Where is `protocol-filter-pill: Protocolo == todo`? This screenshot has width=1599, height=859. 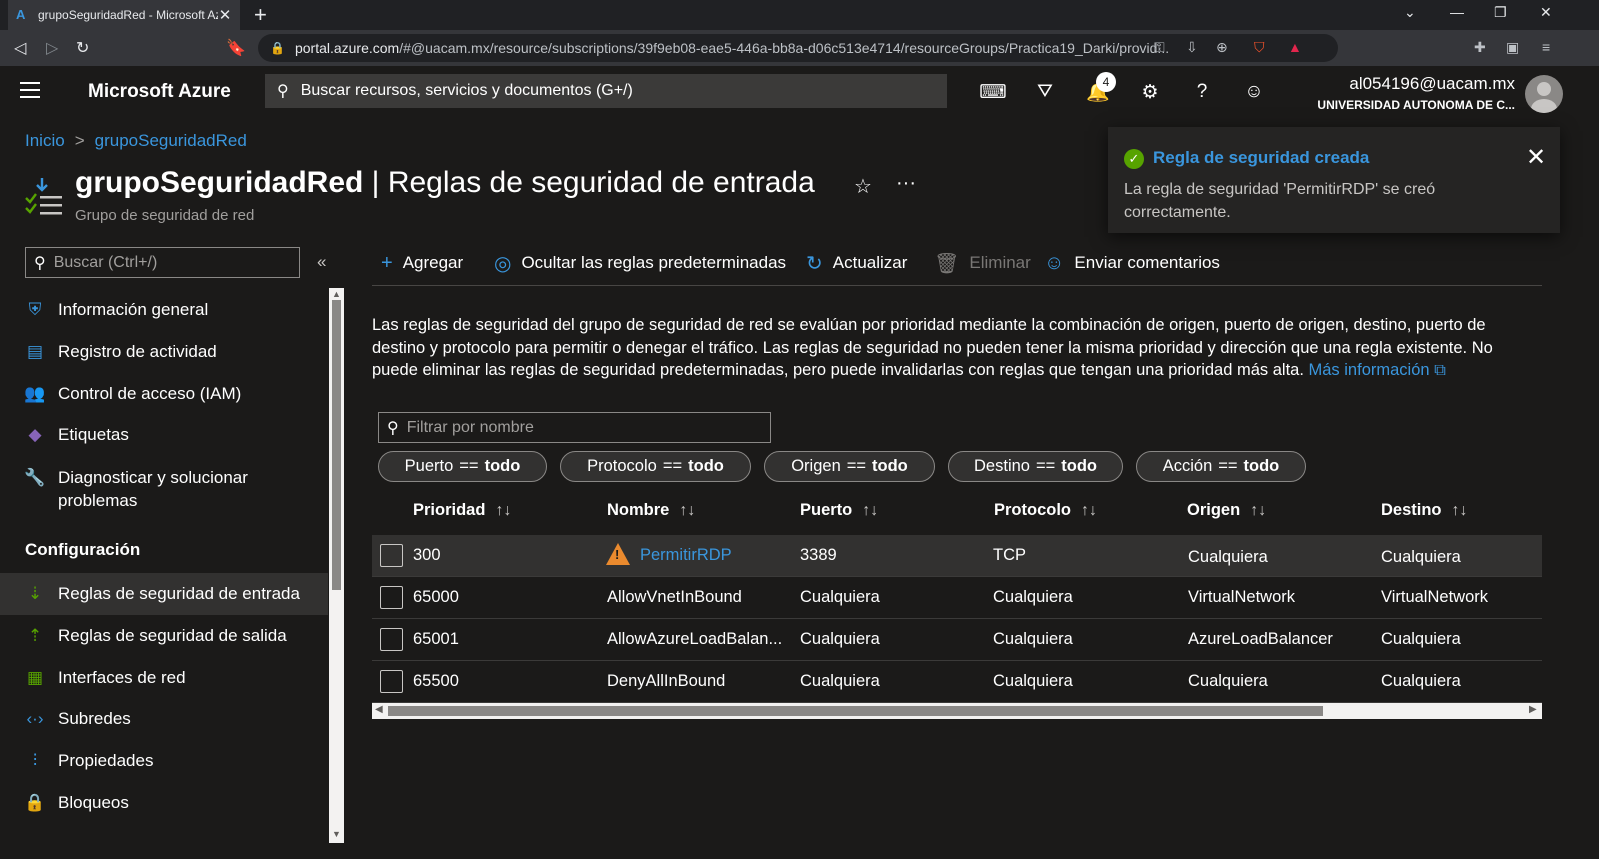
protocol-filter-pill: Protocolo == todo is located at coordinates (655, 466).